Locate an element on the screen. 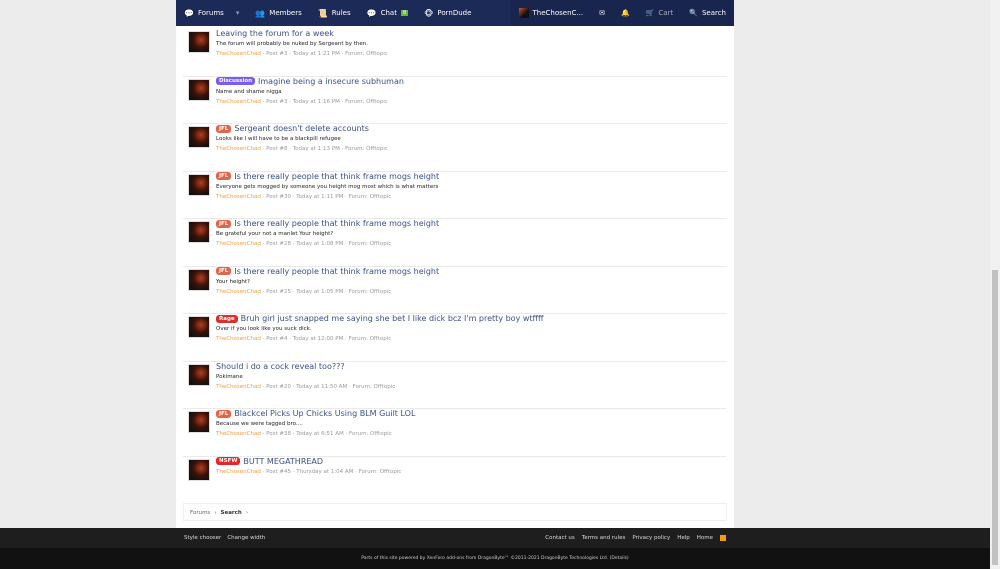 Image resolution: width=1000 pixels, height=569 pixels. post-time: Today at 1:08 PM is located at coordinates (320, 244).